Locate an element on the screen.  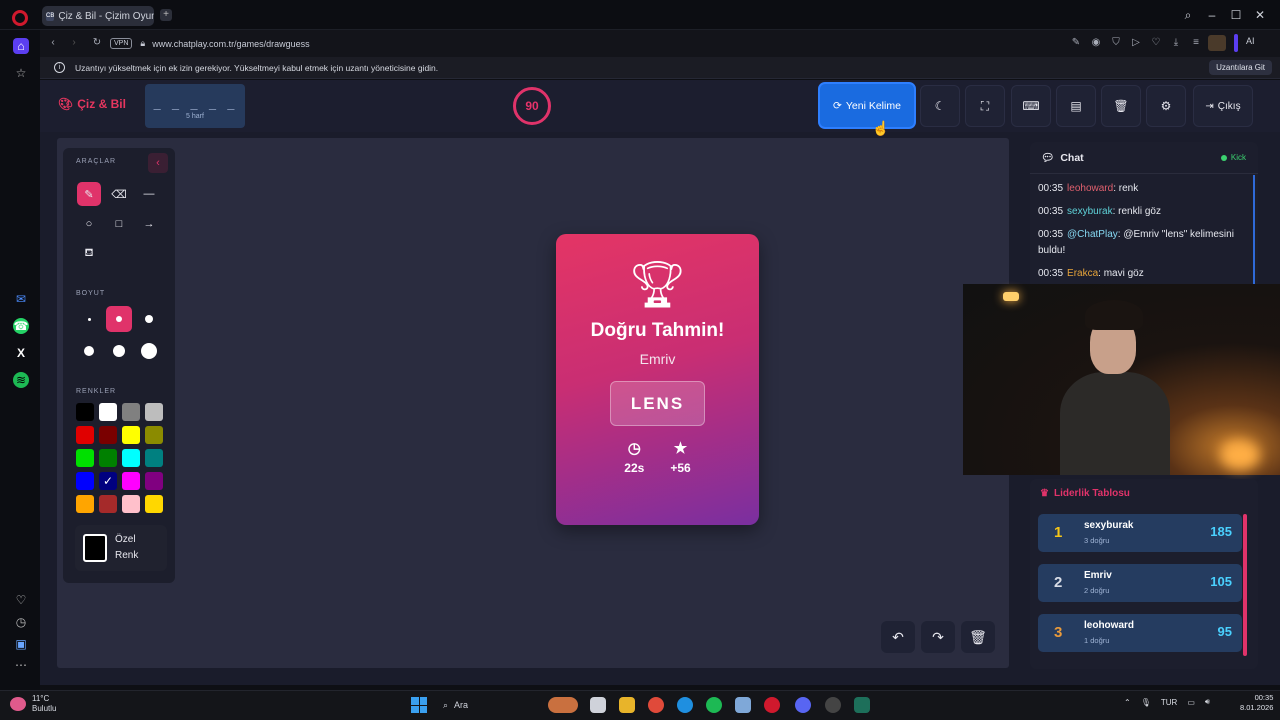
chrome-icon is located at coordinates (656, 705).